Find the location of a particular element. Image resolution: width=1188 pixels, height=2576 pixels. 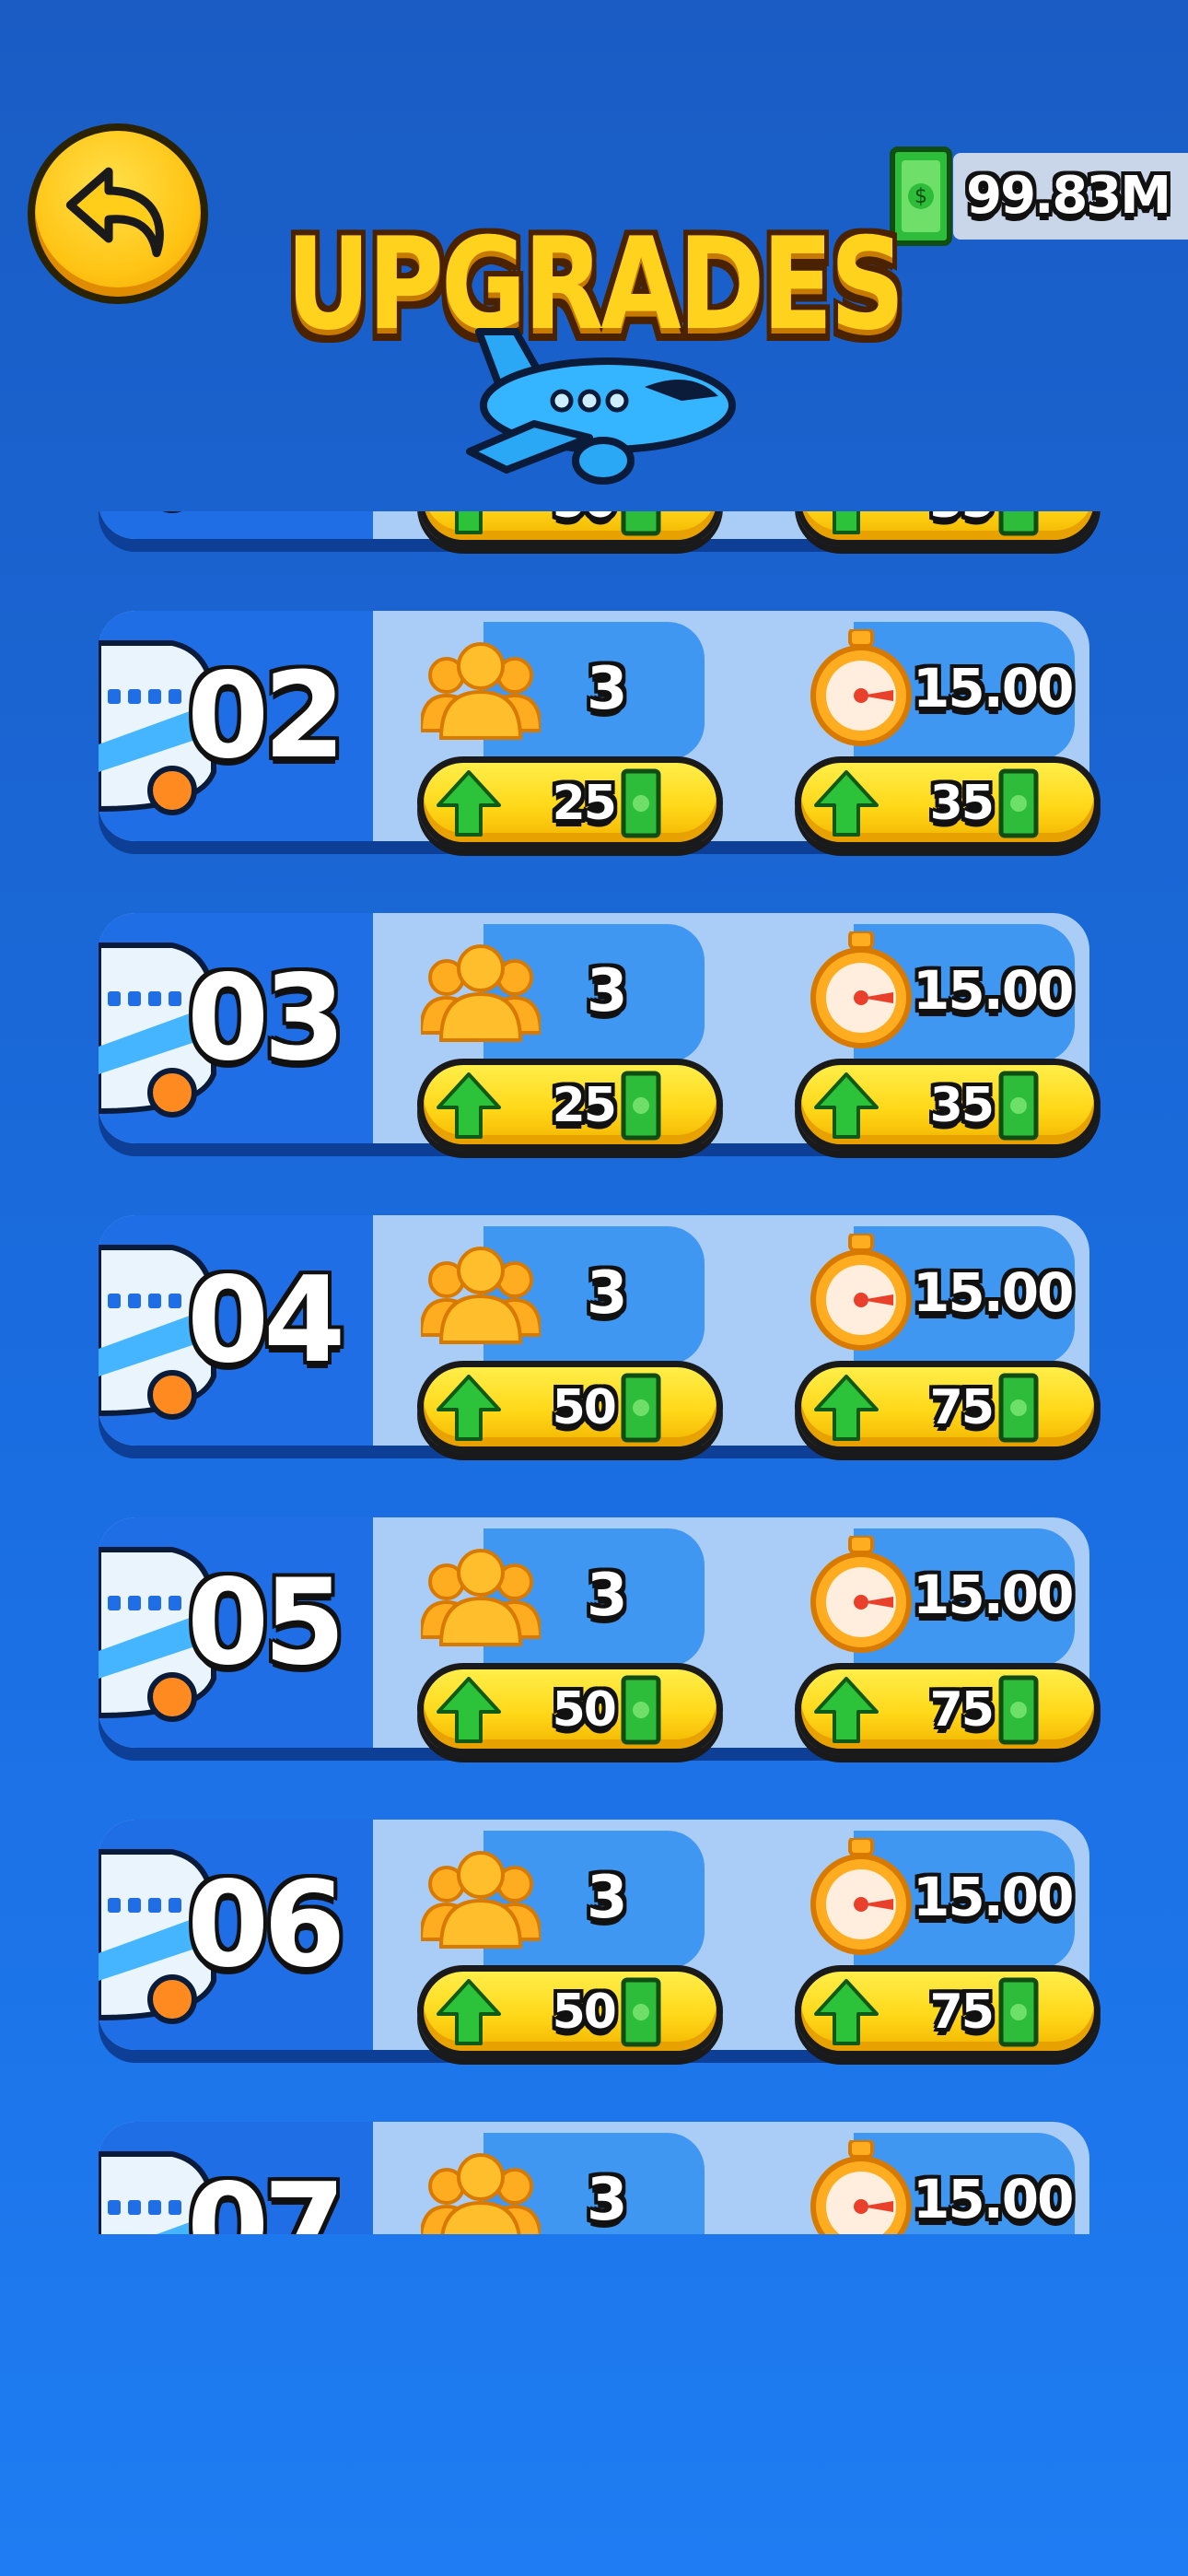

airplane-icon is located at coordinates (601, 406).